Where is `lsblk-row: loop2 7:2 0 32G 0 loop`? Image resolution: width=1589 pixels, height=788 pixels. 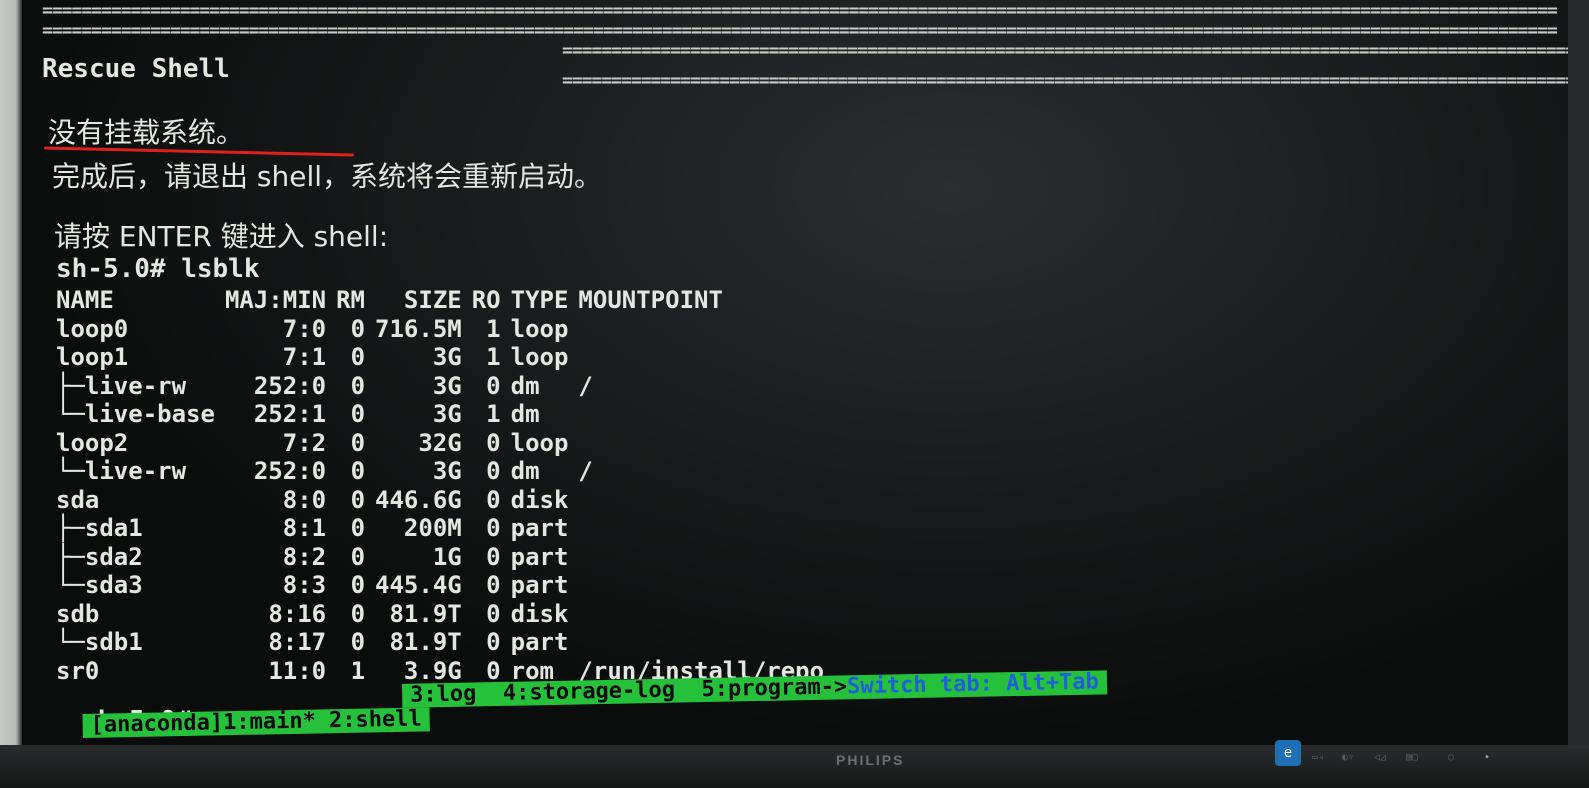
lsblk-row: loop2 7:2 0 32G 0 loop is located at coordinates (445, 443).